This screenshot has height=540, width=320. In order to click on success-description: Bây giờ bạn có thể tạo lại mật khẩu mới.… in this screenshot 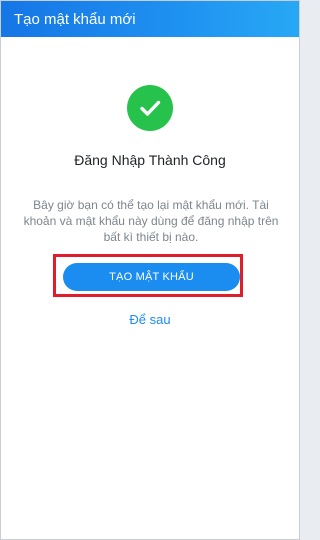, I will do `click(151, 221)`.